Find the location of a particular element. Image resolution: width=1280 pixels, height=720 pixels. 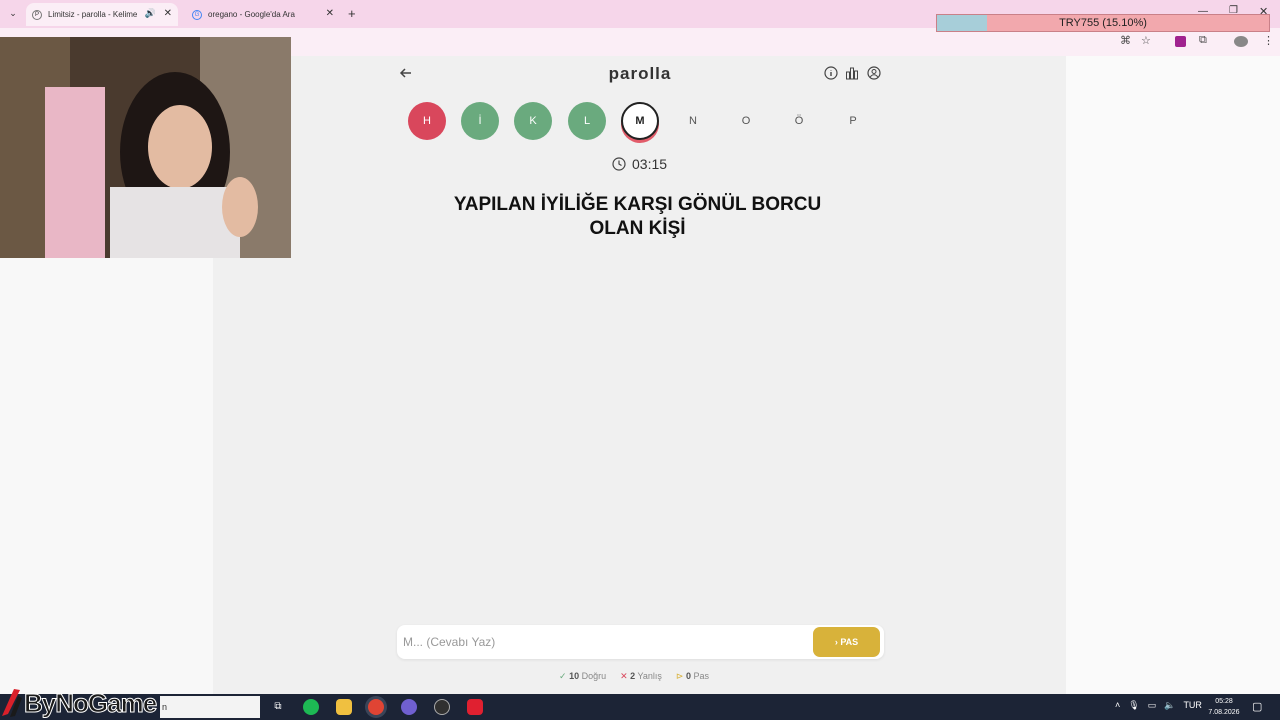

volume-icon: 🔈 is located at coordinates (1169, 705).